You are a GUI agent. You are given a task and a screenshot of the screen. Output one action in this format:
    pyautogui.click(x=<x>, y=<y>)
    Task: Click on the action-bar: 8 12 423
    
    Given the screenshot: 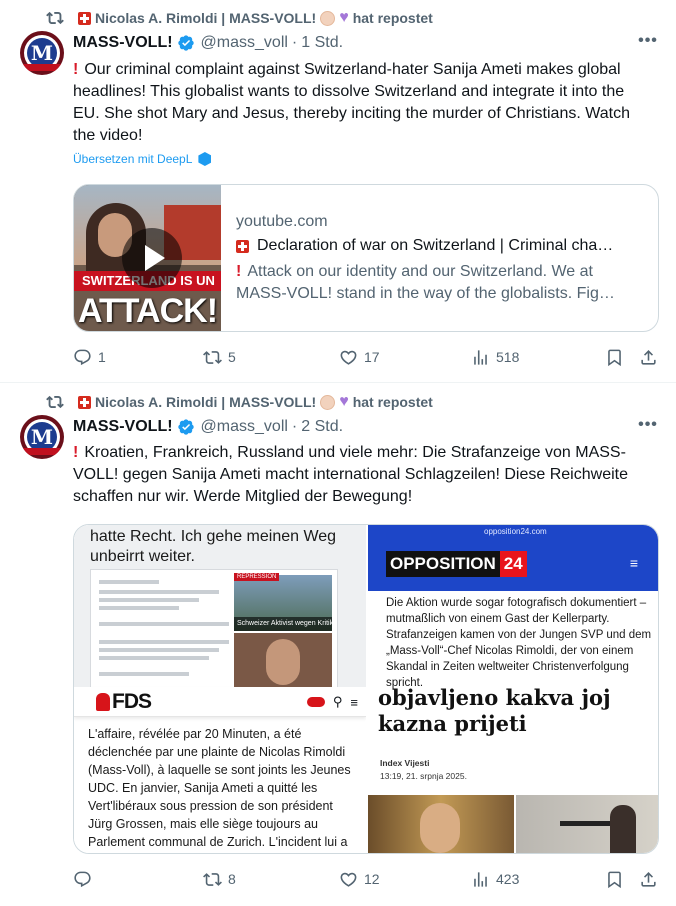 What is the action you would take?
    pyautogui.click(x=368, y=879)
    